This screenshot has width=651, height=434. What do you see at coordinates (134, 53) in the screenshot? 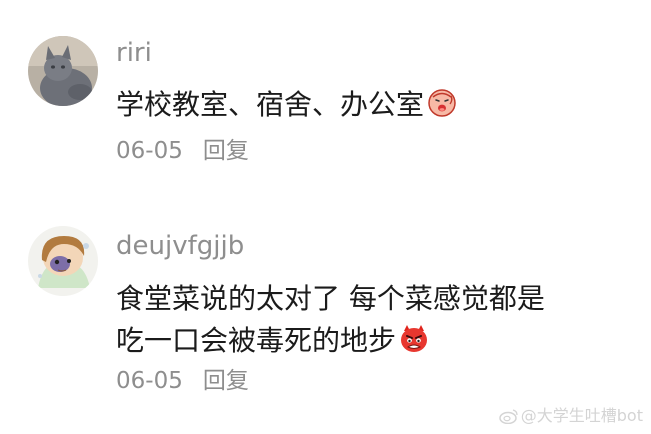
I see `comment-username: riri` at bounding box center [134, 53].